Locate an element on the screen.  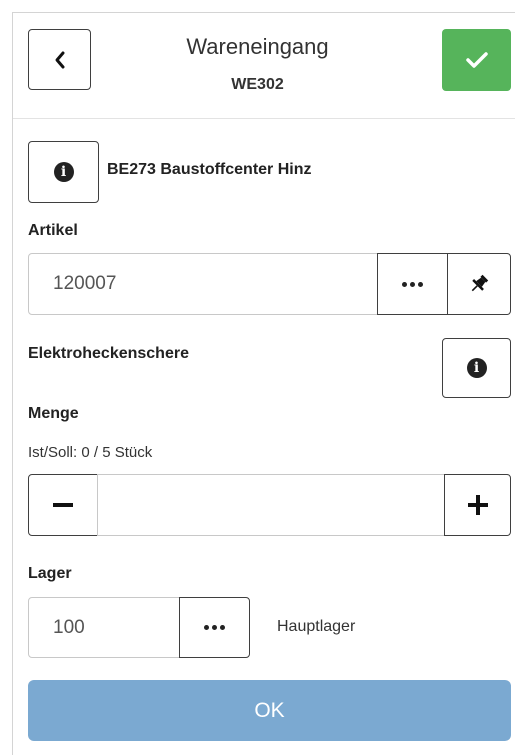
quantity-decrease-button is located at coordinates (63, 505).